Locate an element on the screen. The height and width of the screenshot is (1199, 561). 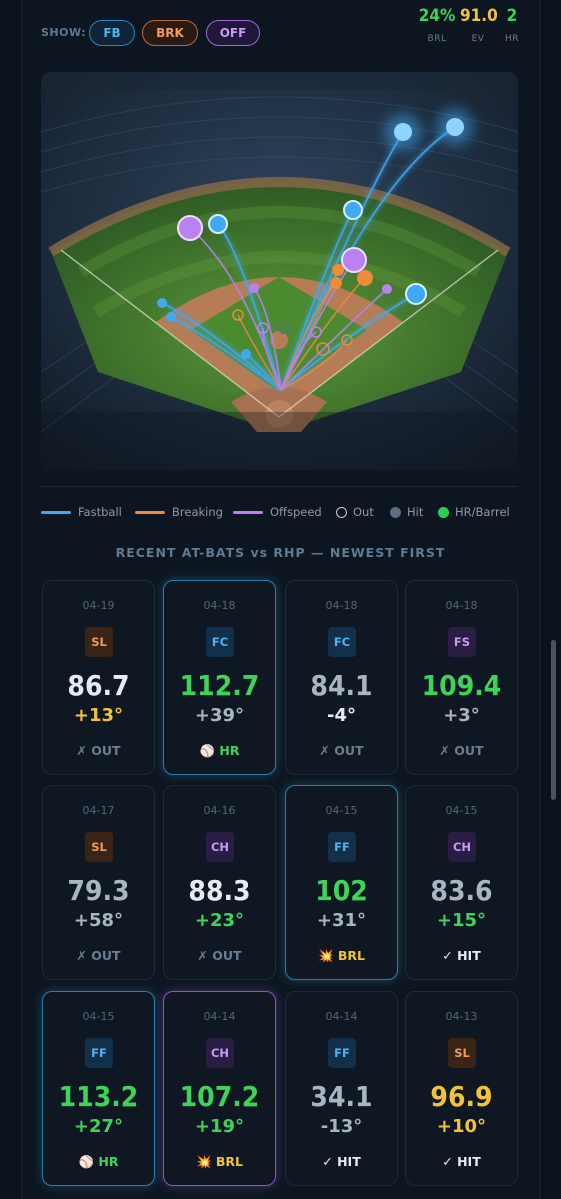
exit-velo-label: EV is located at coordinates (478, 39).